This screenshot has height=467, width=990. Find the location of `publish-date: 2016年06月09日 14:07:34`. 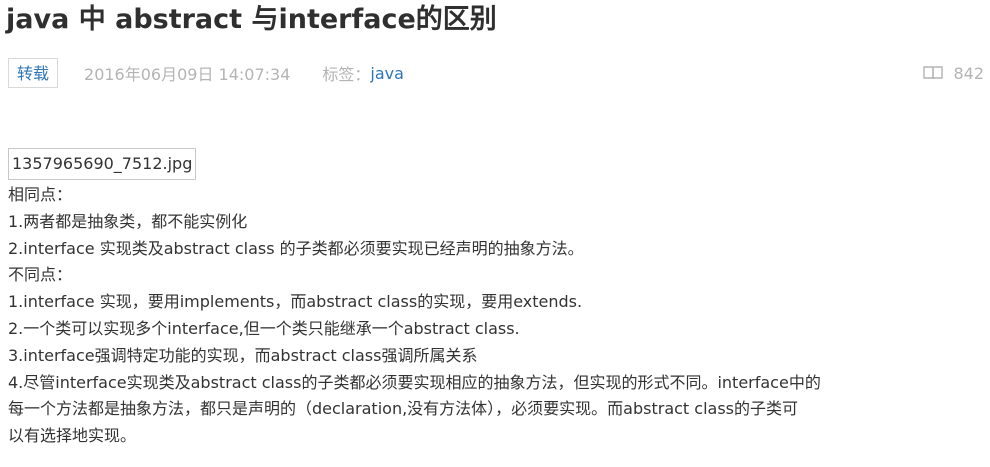

publish-date: 2016年06月09日 14:07:34 is located at coordinates (187, 74).